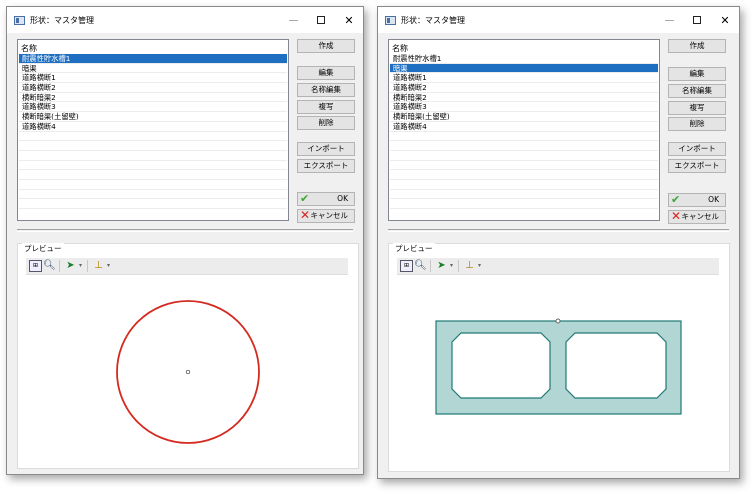 The height and width of the screenshot is (495, 752). What do you see at coordinates (501, 365) in the screenshot?
I see `culvert-cell-left` at bounding box center [501, 365].